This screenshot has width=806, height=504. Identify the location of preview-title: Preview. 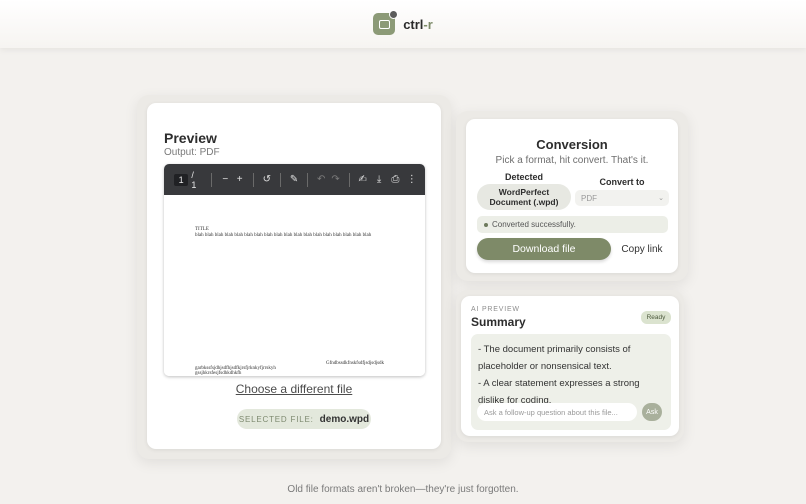
(190, 138).